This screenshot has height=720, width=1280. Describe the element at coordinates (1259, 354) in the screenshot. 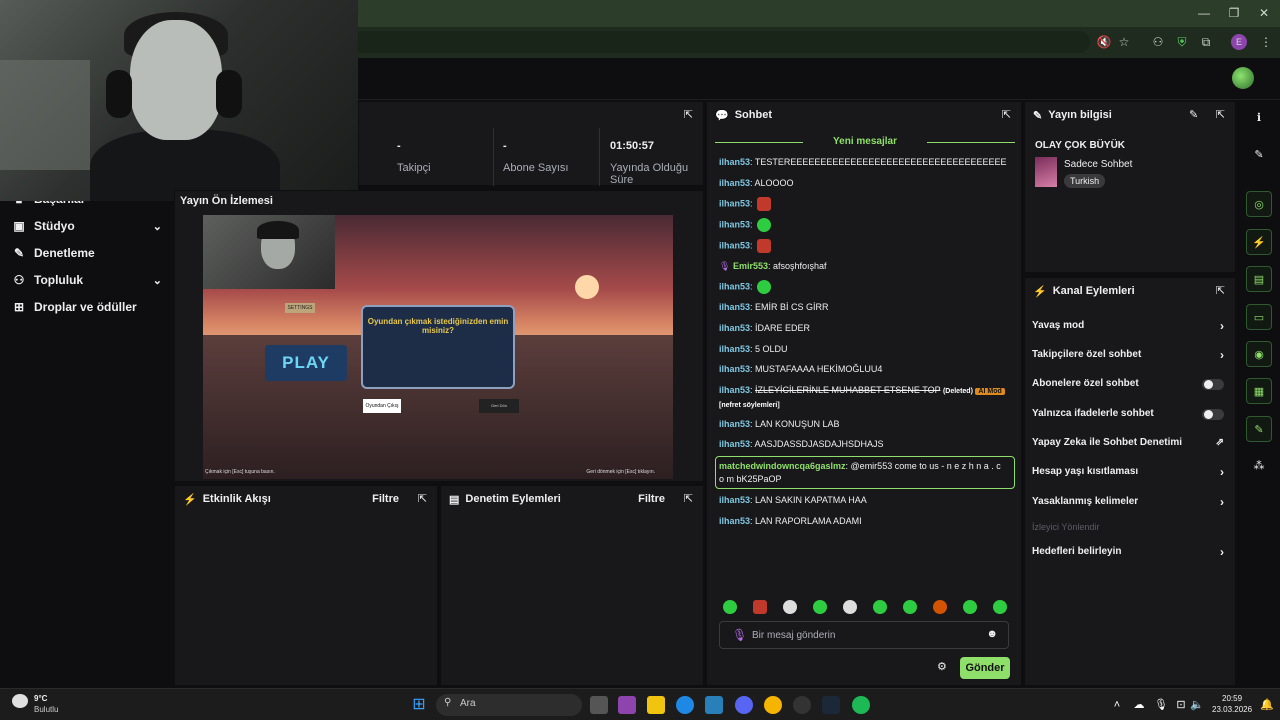

I see `broadcast-icon: ◉` at that location.